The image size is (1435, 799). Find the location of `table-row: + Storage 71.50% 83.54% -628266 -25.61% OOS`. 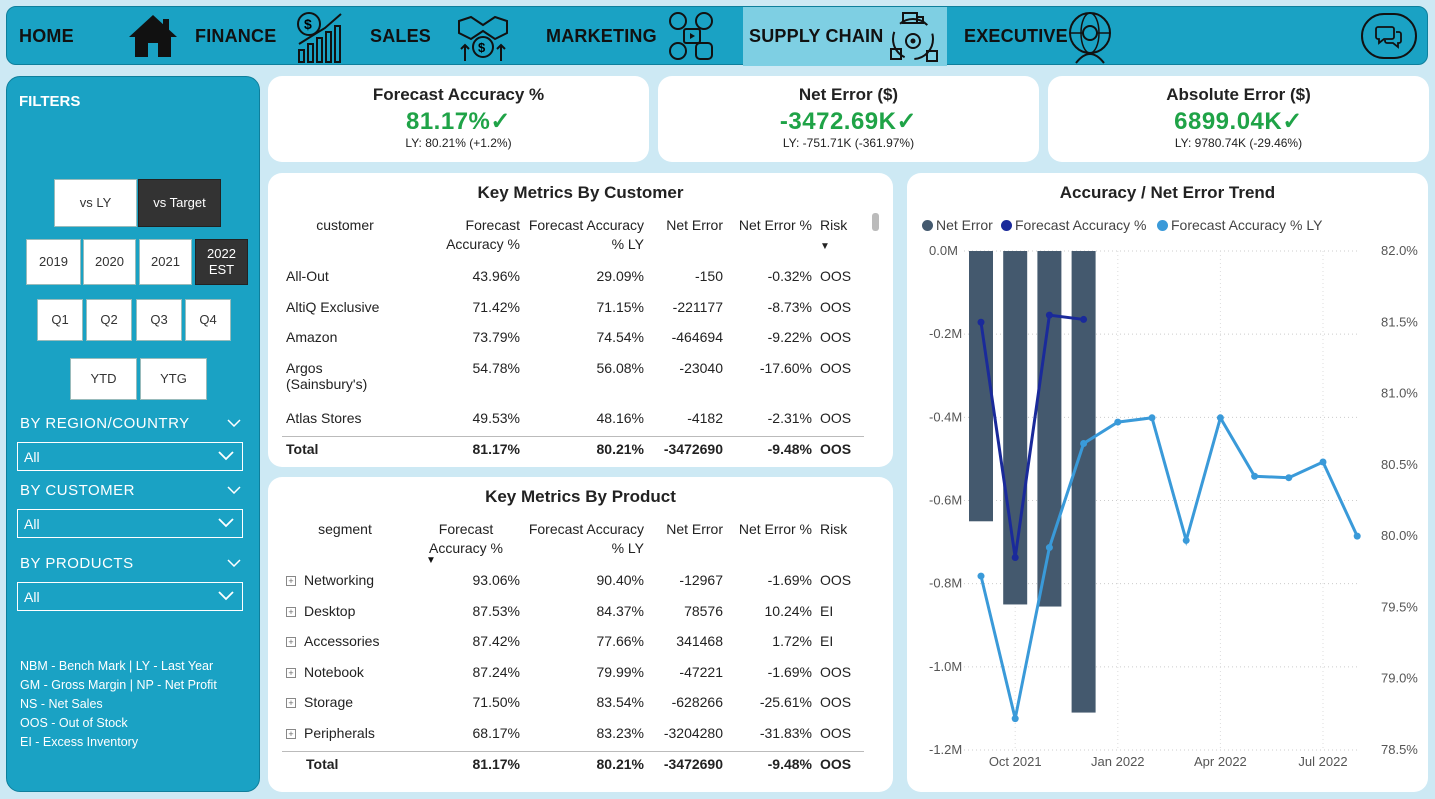

table-row: + Storage 71.50% 83.54% -628266 -25.61% OOS is located at coordinates (573, 705).